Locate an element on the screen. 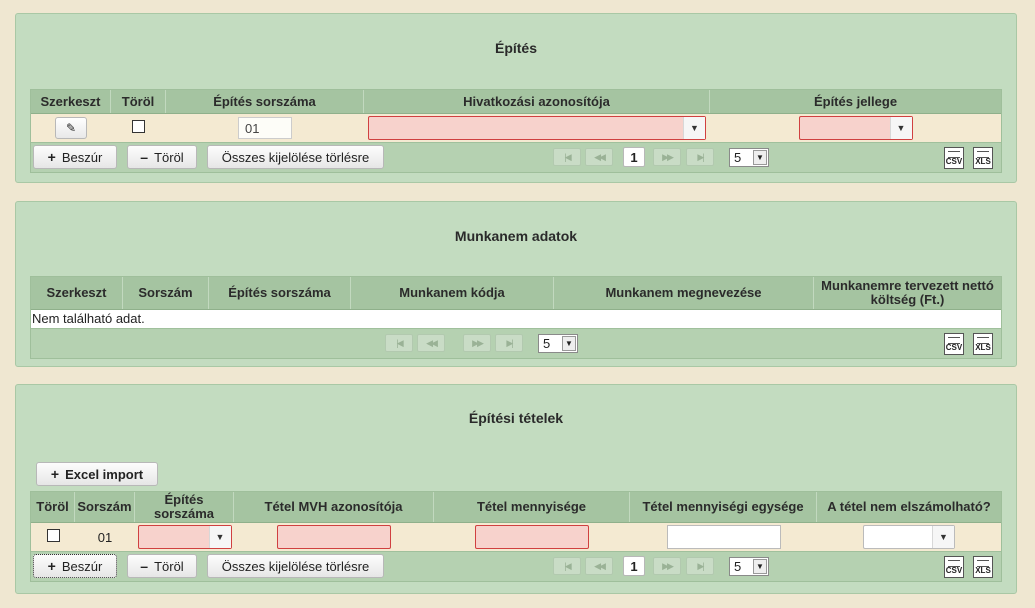 The height and width of the screenshot is (608, 1035). tetel-mennyisege-input is located at coordinates (532, 537).